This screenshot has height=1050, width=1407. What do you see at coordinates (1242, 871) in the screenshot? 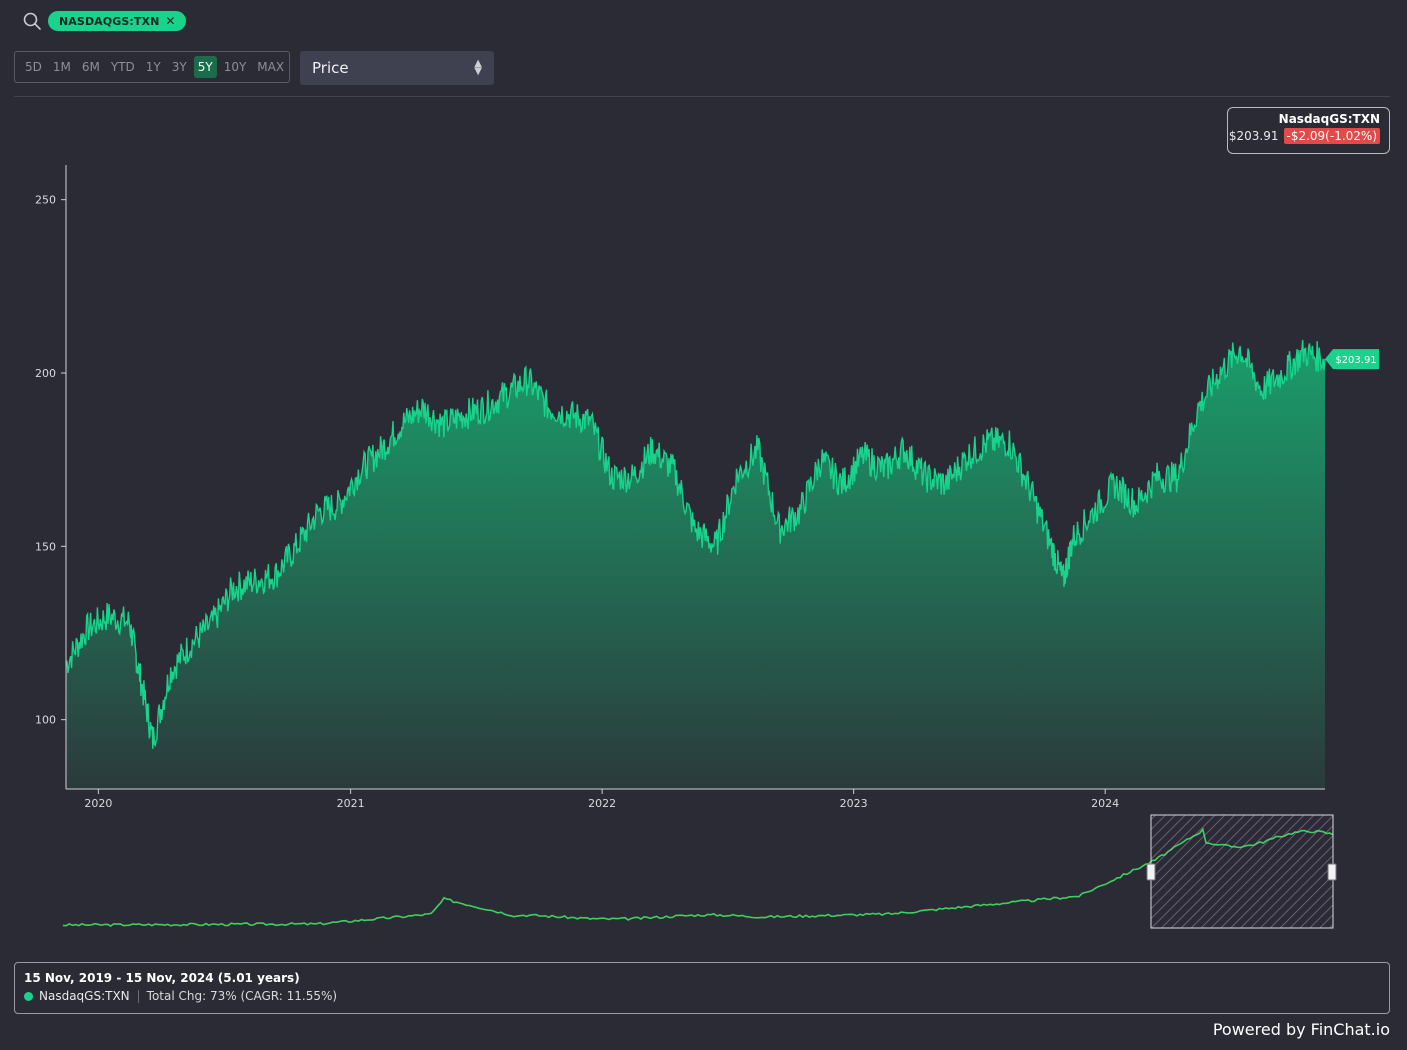
I see `navigator-window` at bounding box center [1242, 871].